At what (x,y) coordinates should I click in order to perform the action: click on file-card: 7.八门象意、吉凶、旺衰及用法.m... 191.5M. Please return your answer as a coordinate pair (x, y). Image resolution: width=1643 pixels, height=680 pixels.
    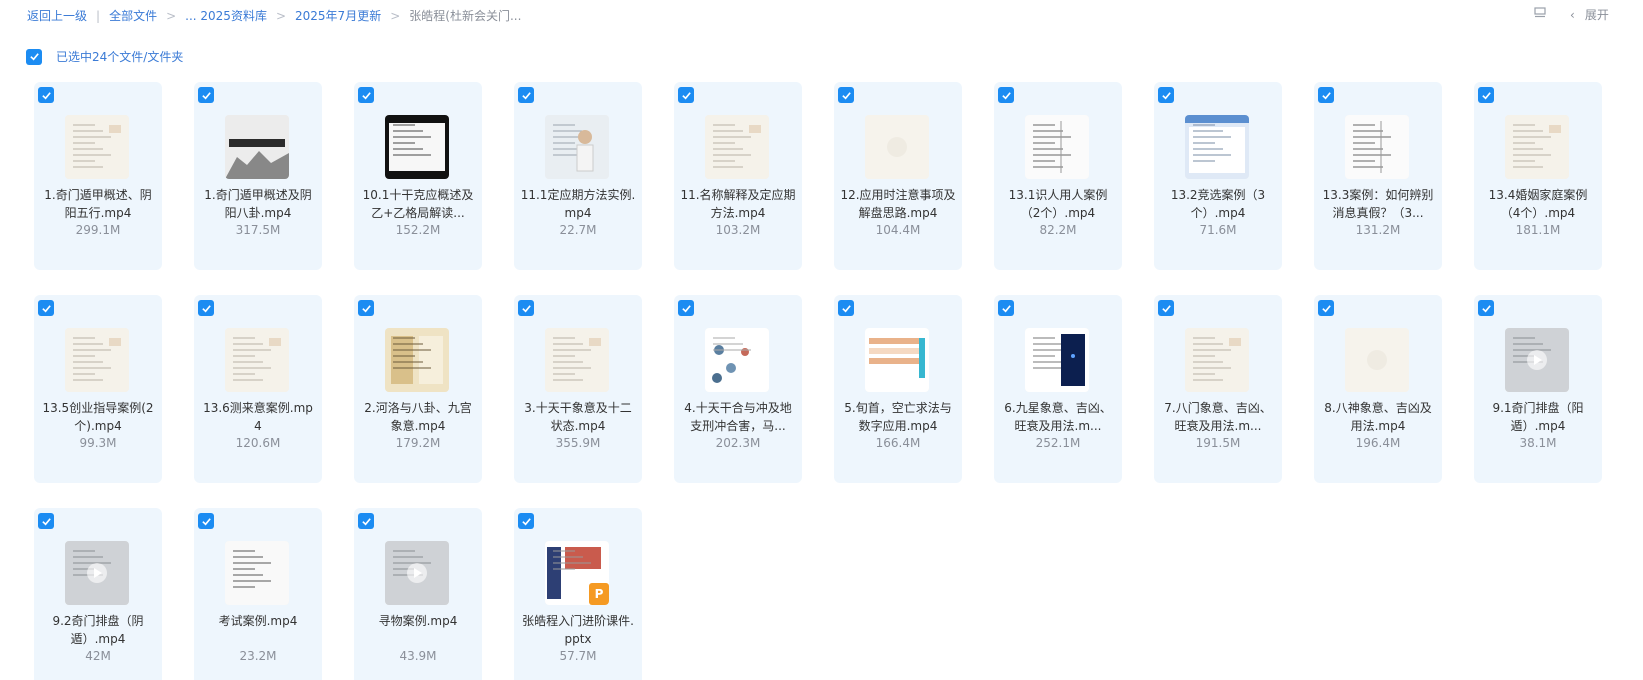
    Looking at the image, I should click on (1218, 389).